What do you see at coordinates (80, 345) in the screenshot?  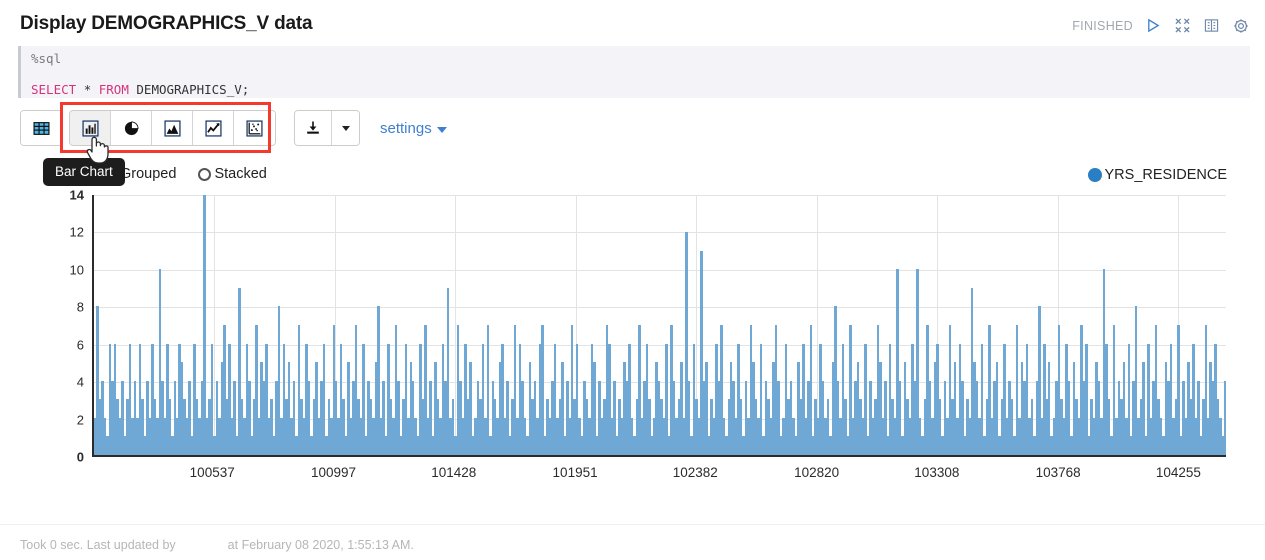 I see `y-axis-tick-label: 6` at bounding box center [80, 345].